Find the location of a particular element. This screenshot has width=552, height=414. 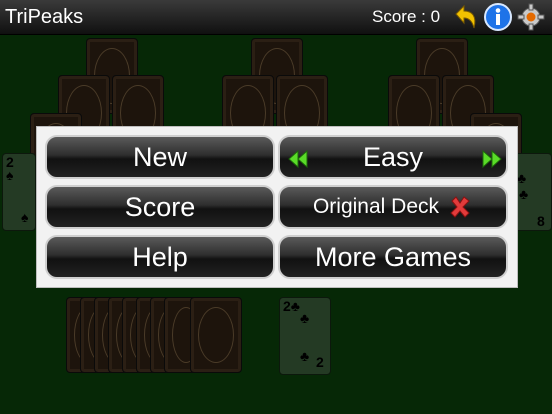

undo-arrow-icon is located at coordinates (465, 17).